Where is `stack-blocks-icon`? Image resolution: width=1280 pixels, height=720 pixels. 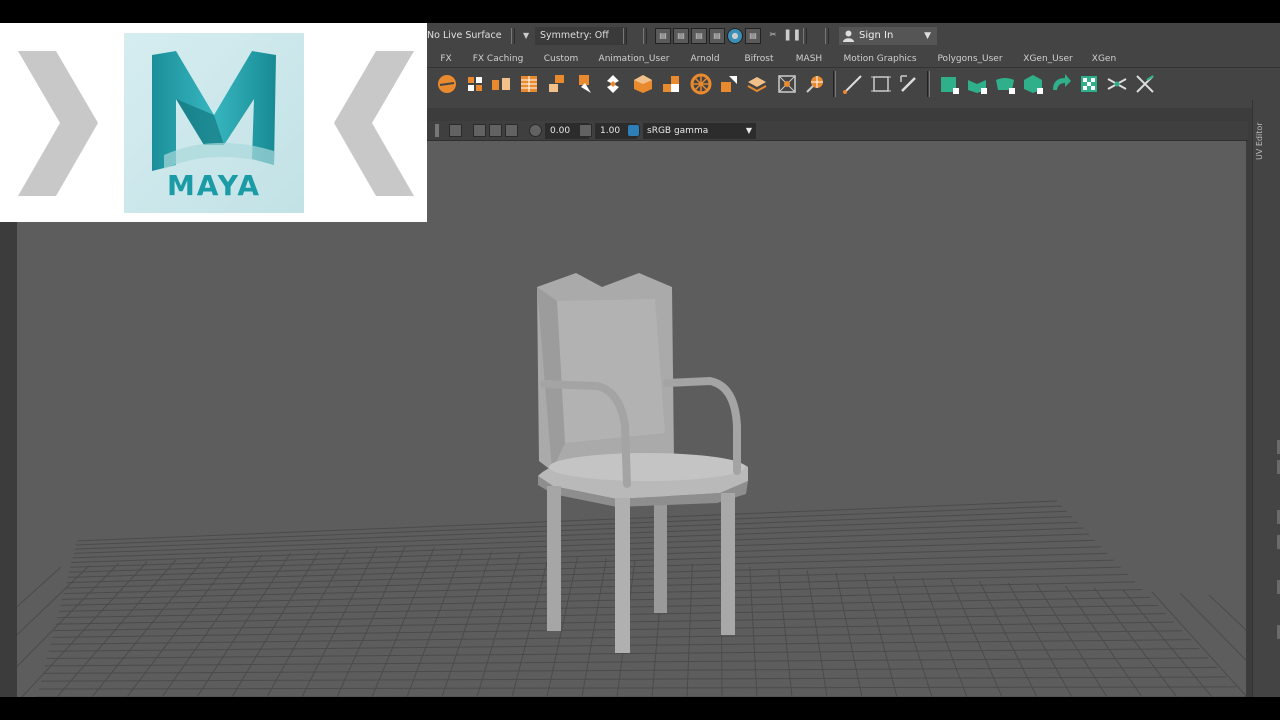
stack-blocks-icon is located at coordinates (557, 84).